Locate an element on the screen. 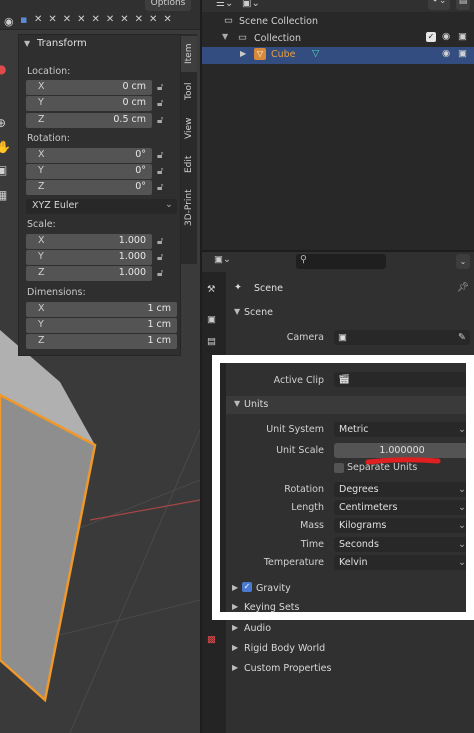 This screenshot has height=733, width=474. grid-icon: ▦ is located at coordinates (5, 196).